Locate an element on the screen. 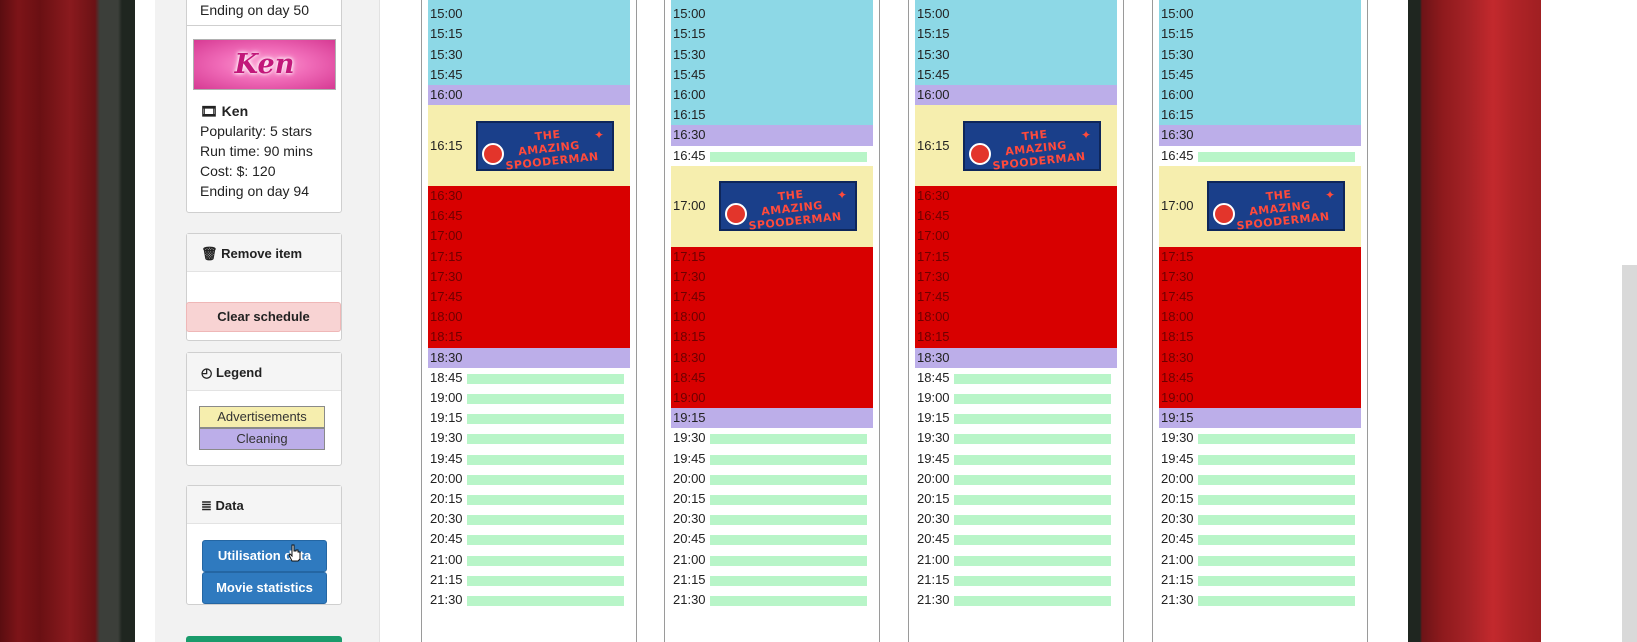  booked-slot: 18:15 is located at coordinates (1016, 337).